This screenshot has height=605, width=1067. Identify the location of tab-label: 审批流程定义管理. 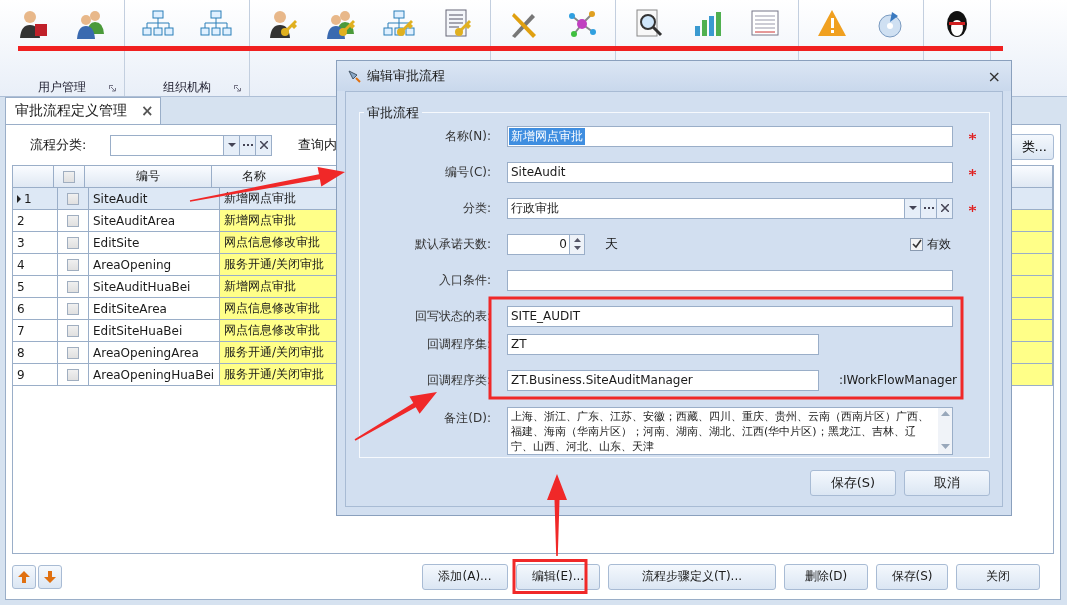
(71, 111).